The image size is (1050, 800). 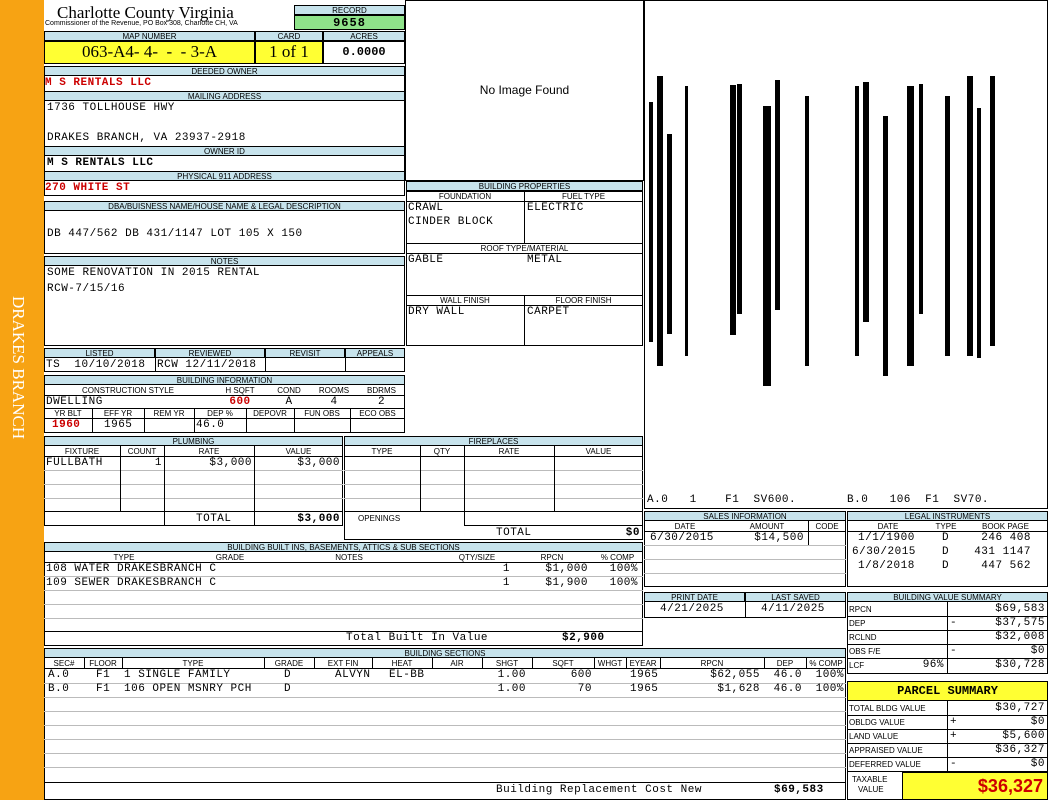 What do you see at coordinates (566, 569) in the screenshot?
I see `bi-row-0-rpcn: $1,000` at bounding box center [566, 569].